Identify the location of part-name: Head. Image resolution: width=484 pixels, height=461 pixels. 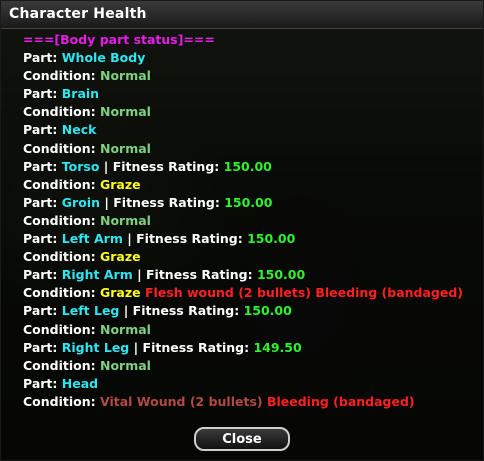
(80, 383).